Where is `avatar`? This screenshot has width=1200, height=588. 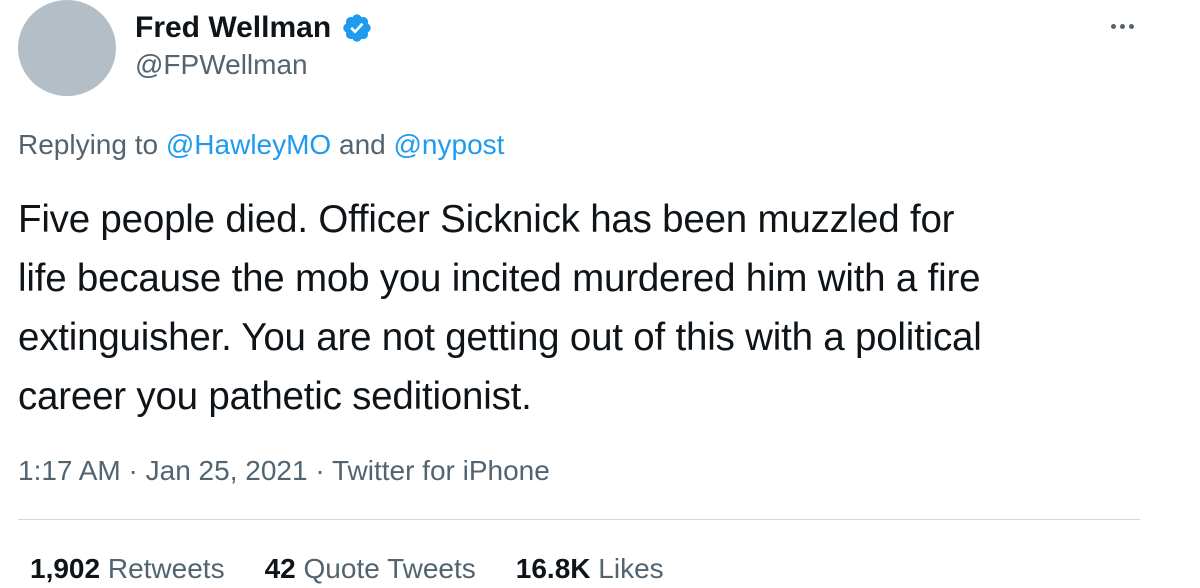
avatar is located at coordinates (67, 48).